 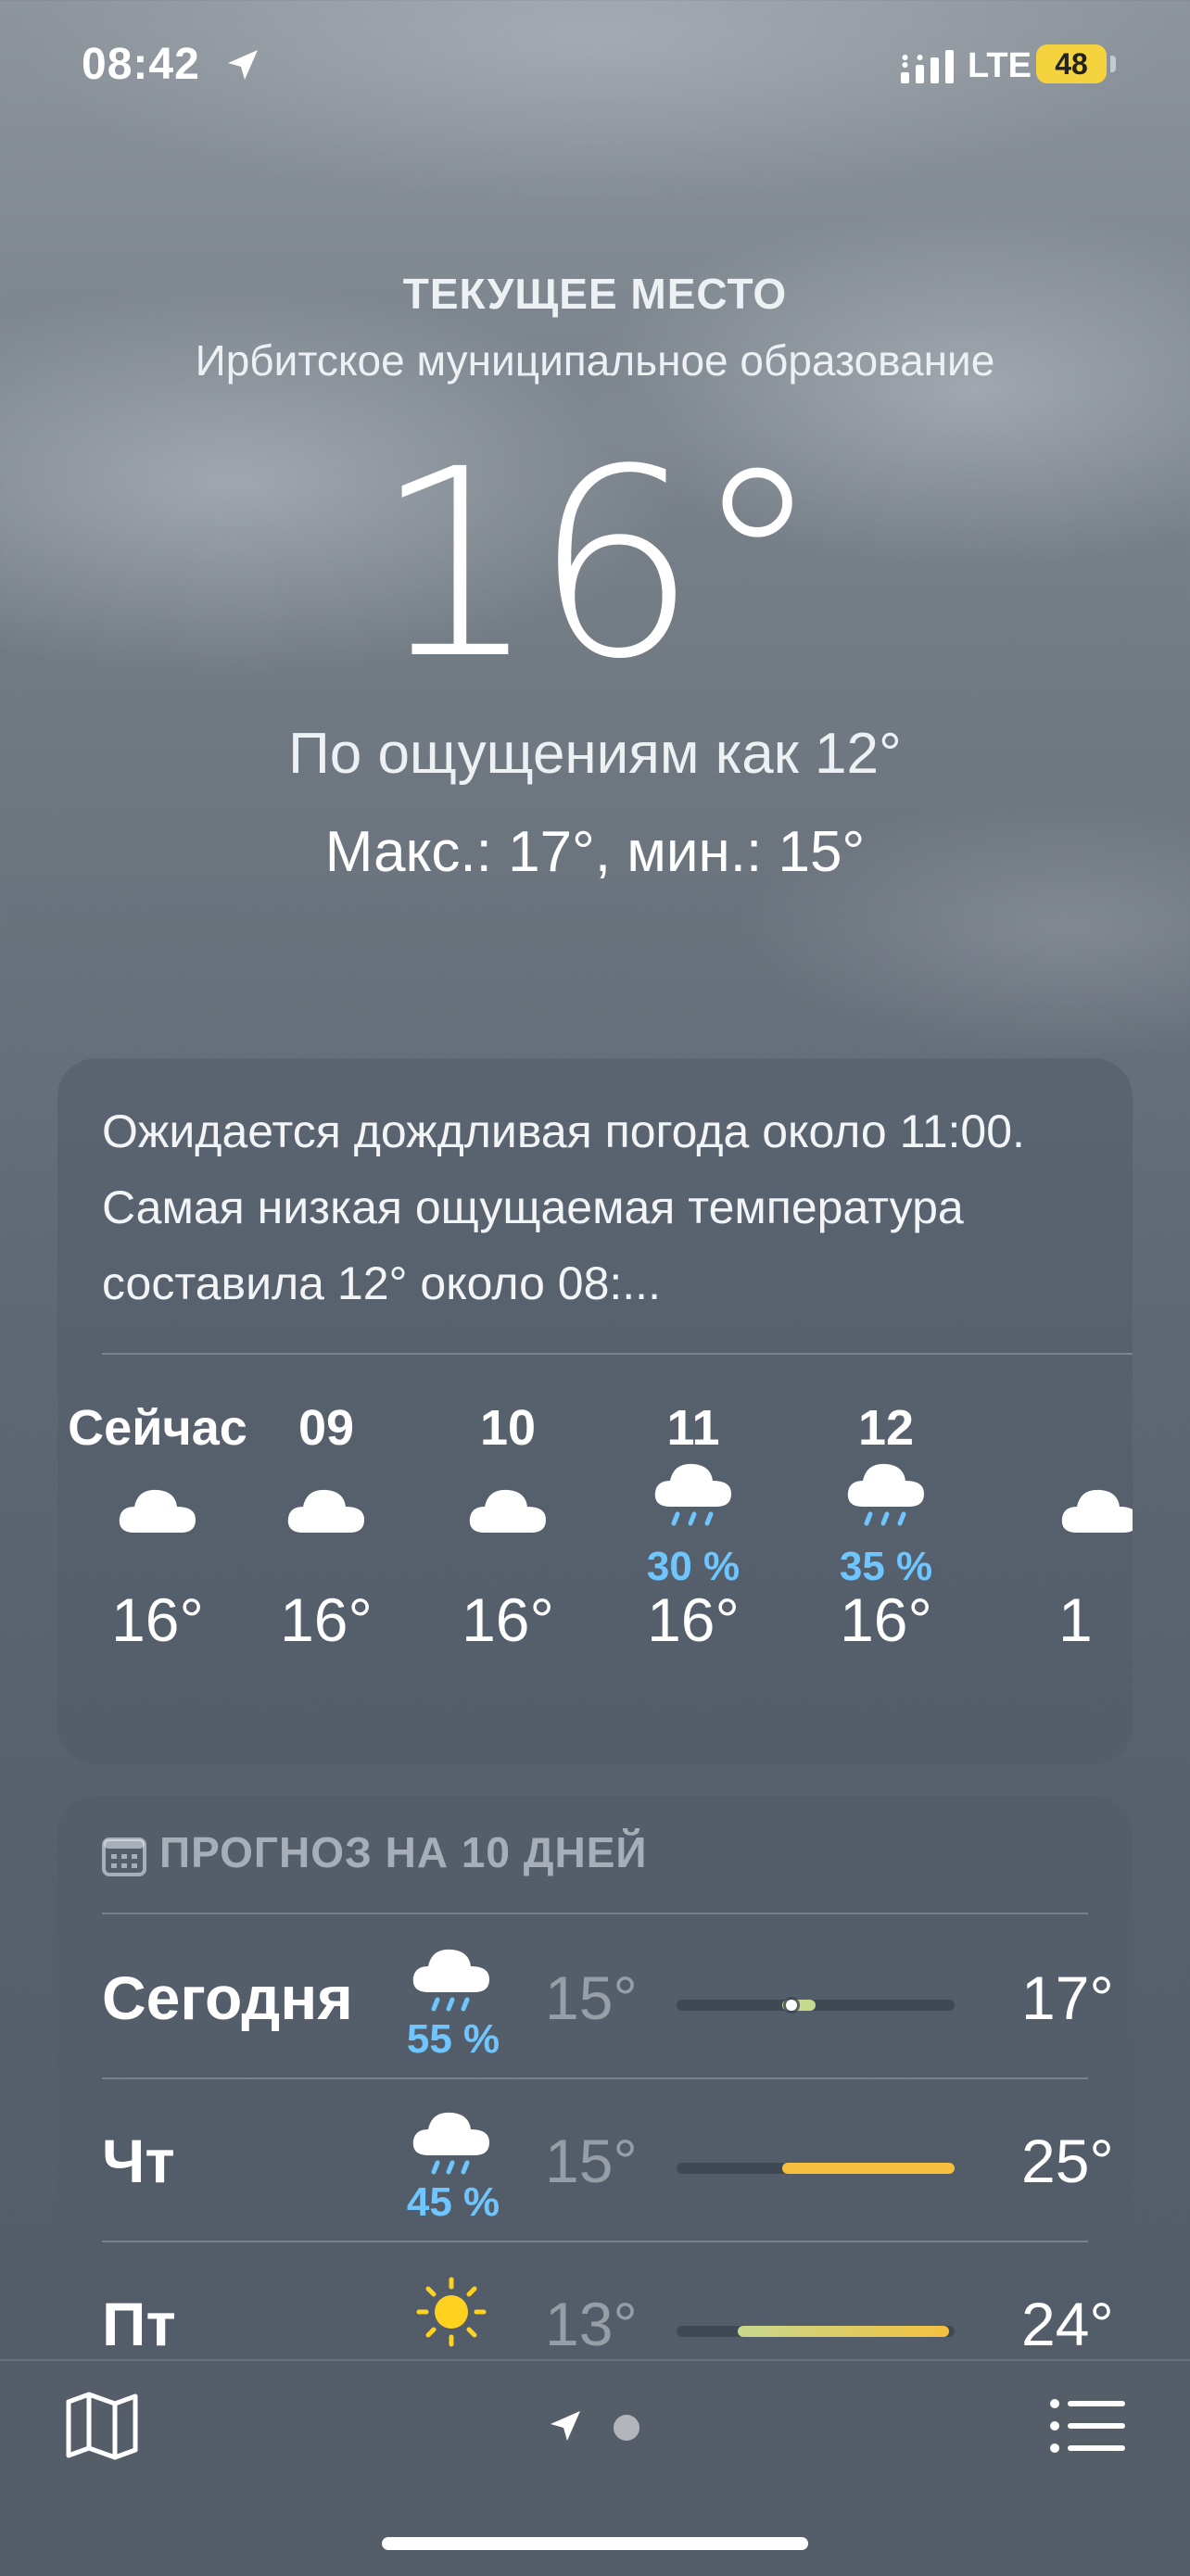 What do you see at coordinates (927, 66) in the screenshot?
I see `signal-icon` at bounding box center [927, 66].